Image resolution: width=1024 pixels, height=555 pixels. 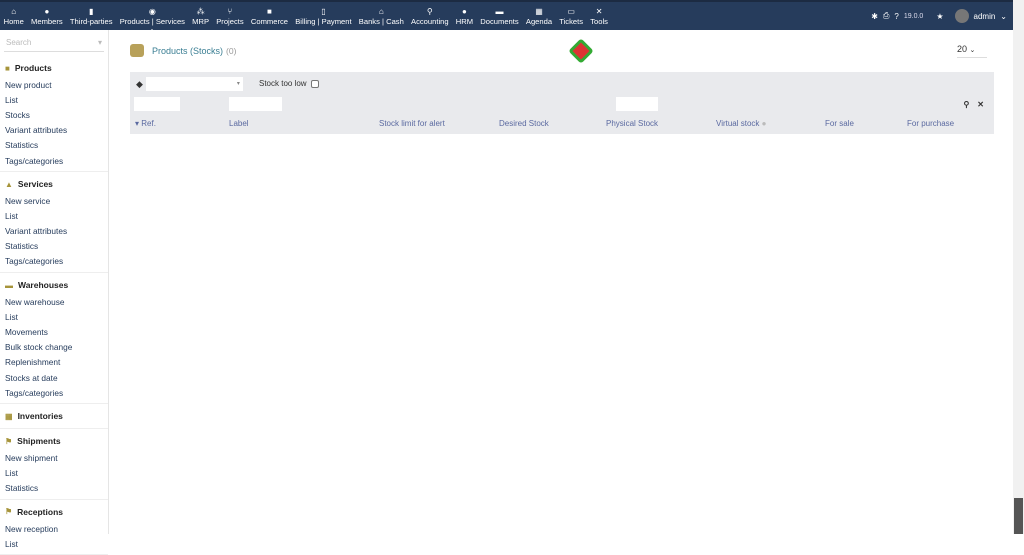 I want to click on nav-item-documents: ▬ Documents, so click(x=500, y=16).